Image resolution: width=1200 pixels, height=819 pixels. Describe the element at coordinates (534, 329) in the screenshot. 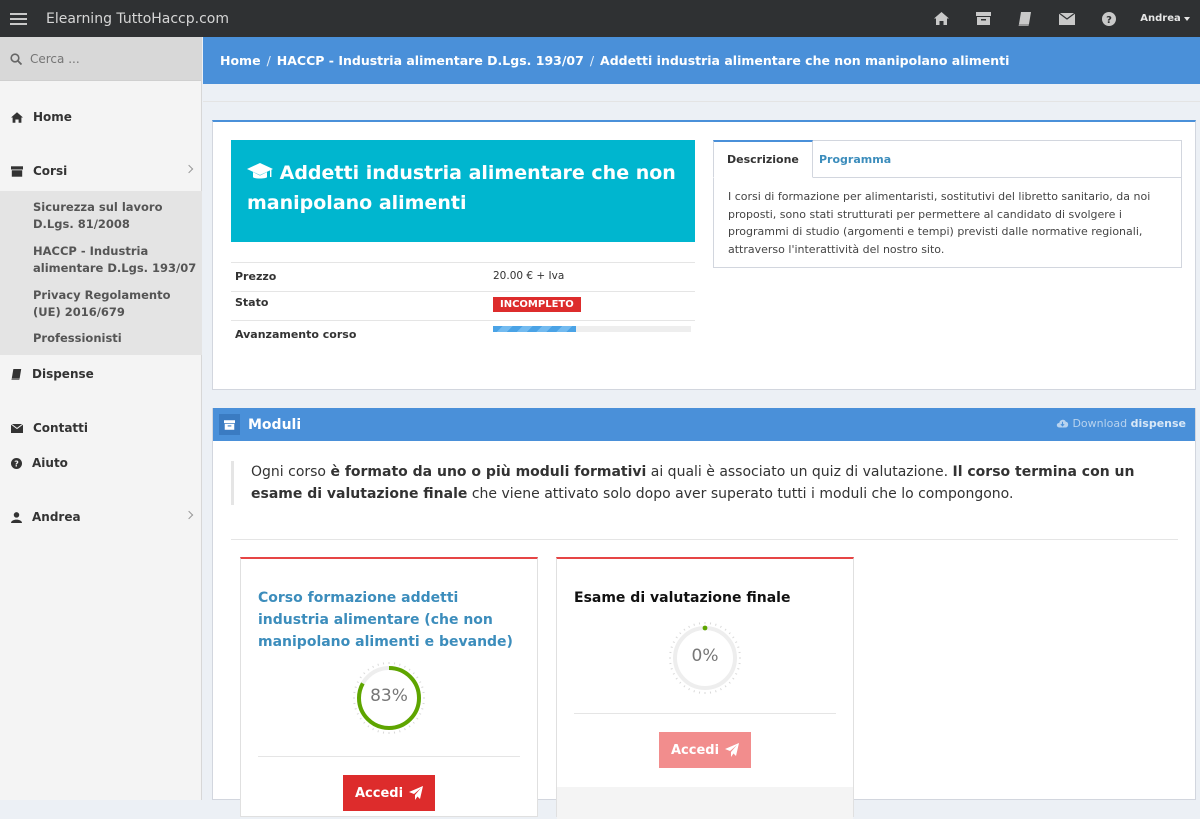

I see `progress-fill` at that location.